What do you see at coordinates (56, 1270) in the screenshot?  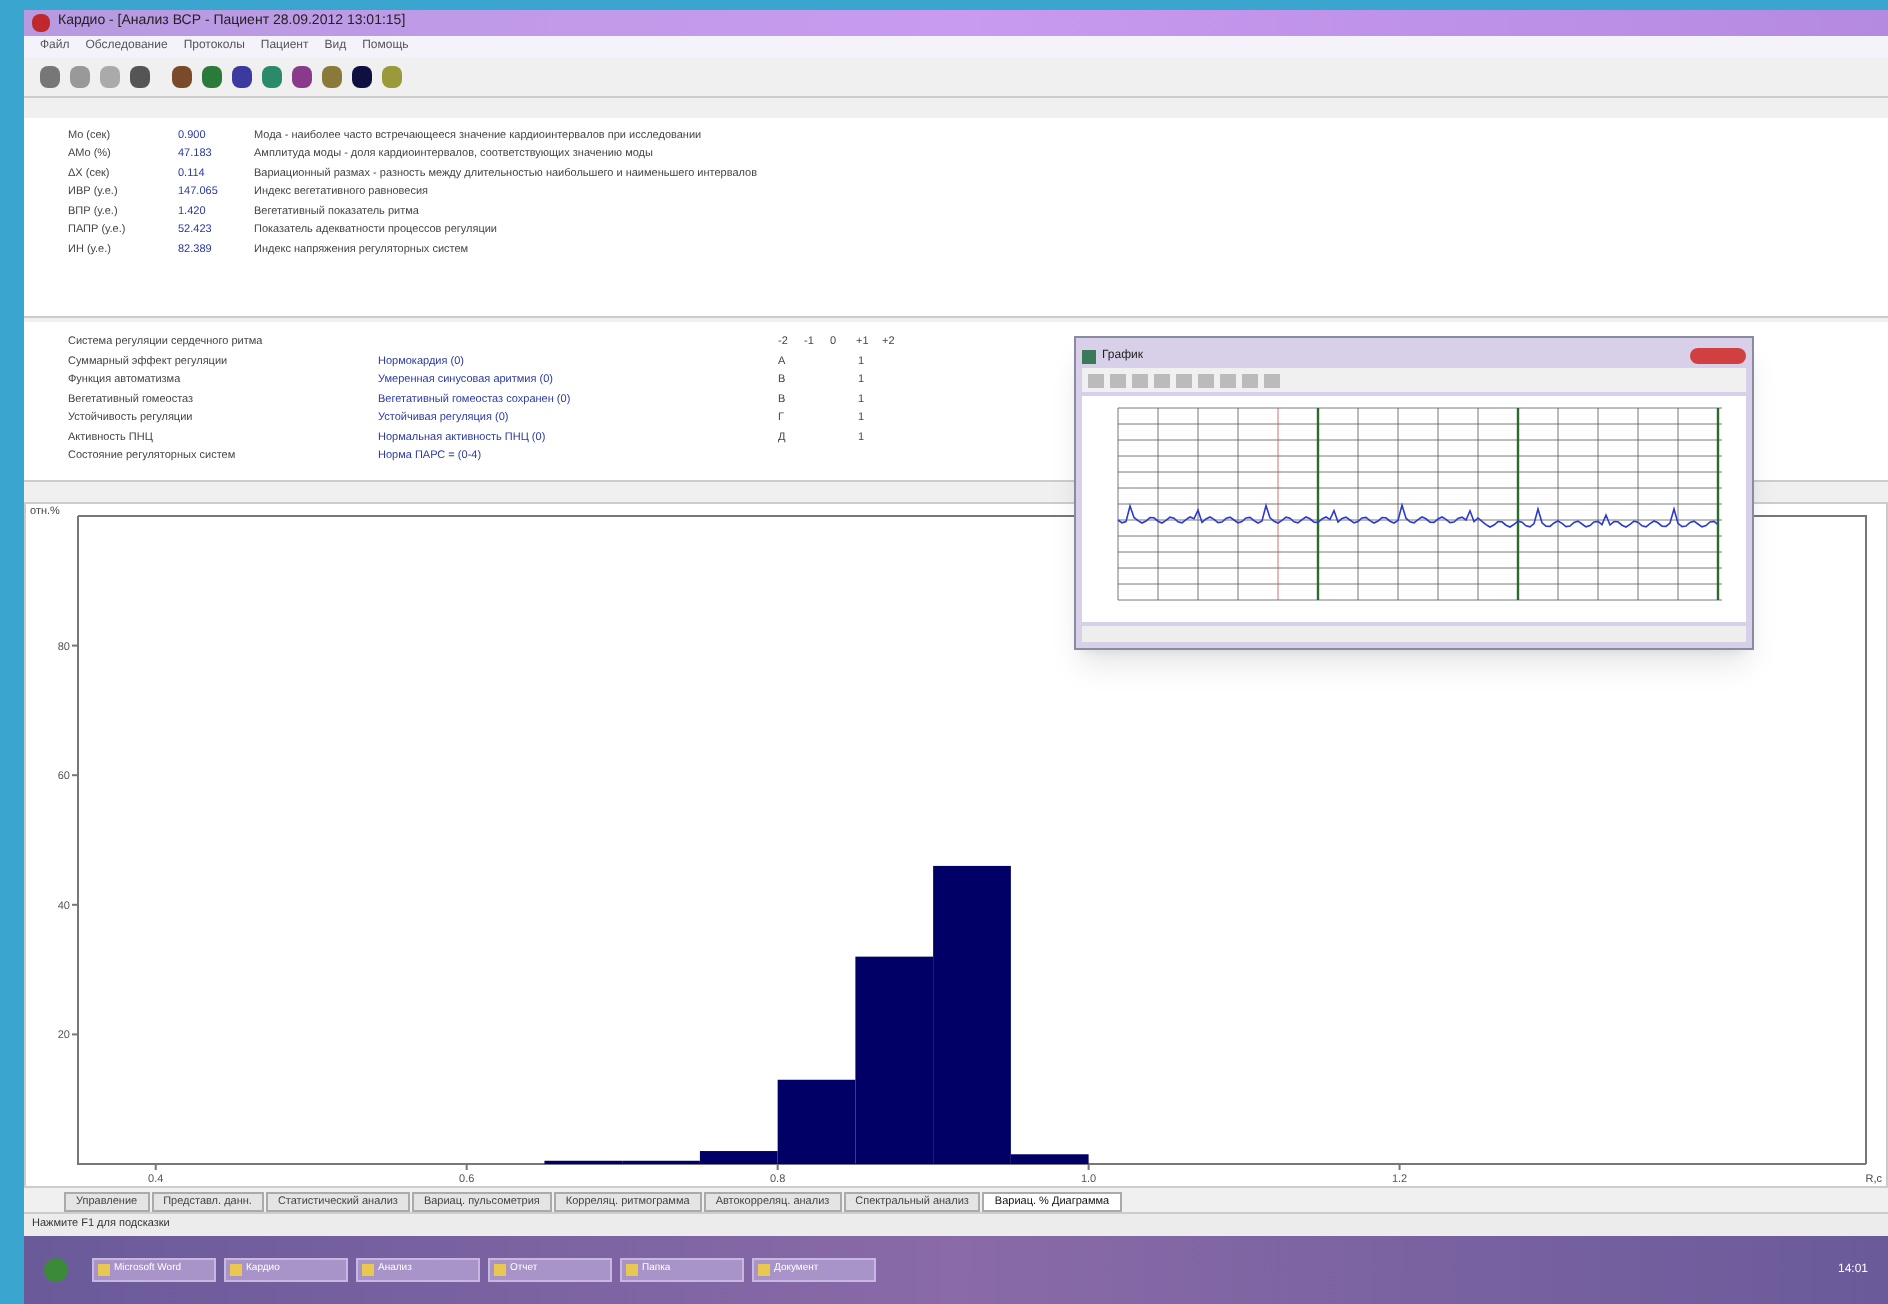 I see `start-button` at bounding box center [56, 1270].